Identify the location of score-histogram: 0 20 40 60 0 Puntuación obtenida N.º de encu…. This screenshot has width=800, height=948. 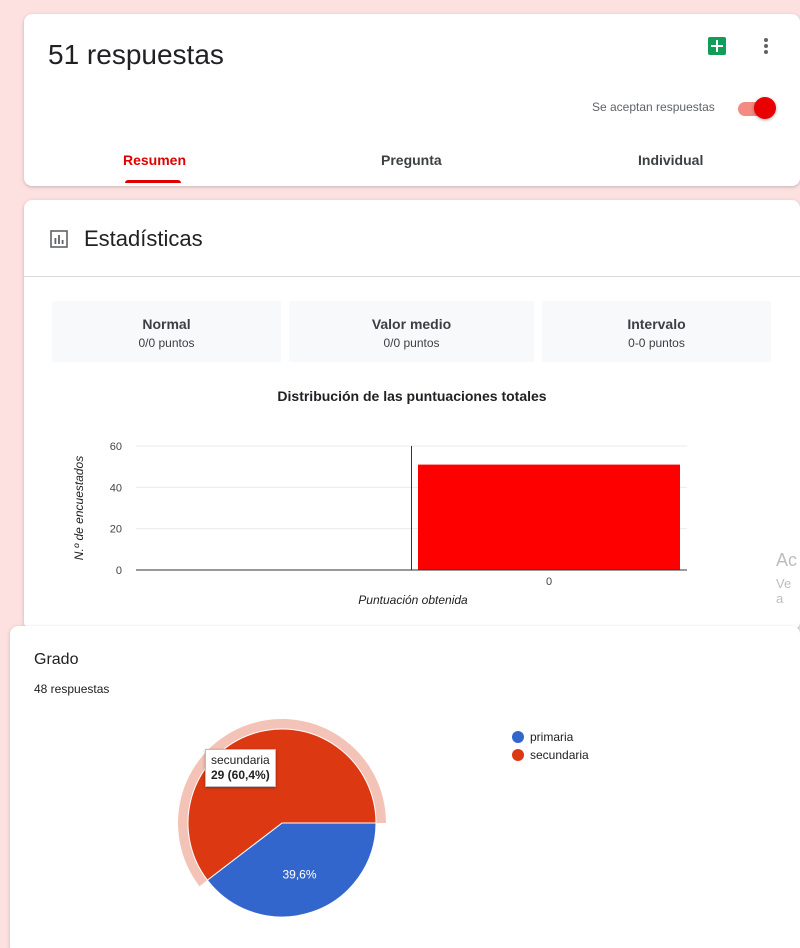
(379, 524).